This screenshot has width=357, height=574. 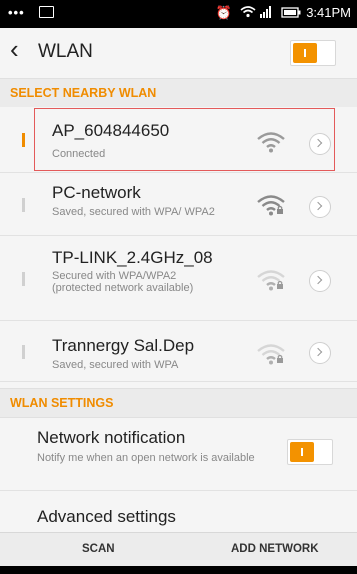 I want to click on wifi-signal-icon, so click(x=271, y=142).